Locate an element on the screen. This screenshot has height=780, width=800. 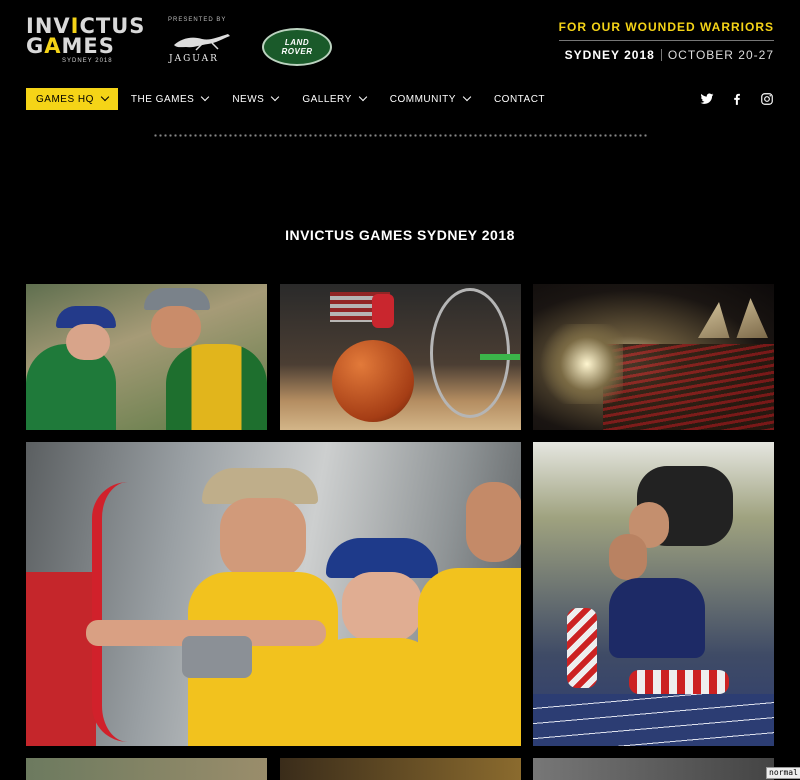
nav-item-community: COMMUNITY is located at coordinates (430, 99).